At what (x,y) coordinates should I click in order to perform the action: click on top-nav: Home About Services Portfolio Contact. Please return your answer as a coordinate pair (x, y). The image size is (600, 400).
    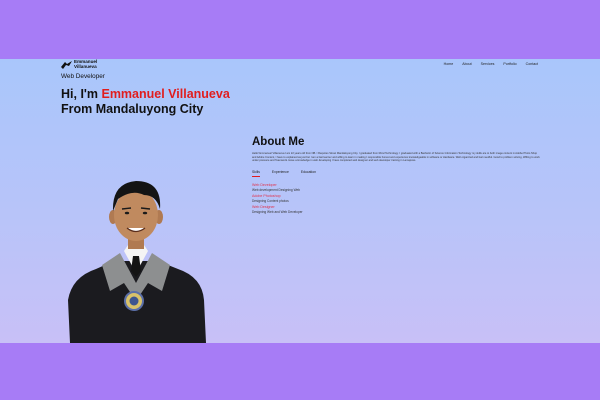
    Looking at the image, I should click on (491, 64).